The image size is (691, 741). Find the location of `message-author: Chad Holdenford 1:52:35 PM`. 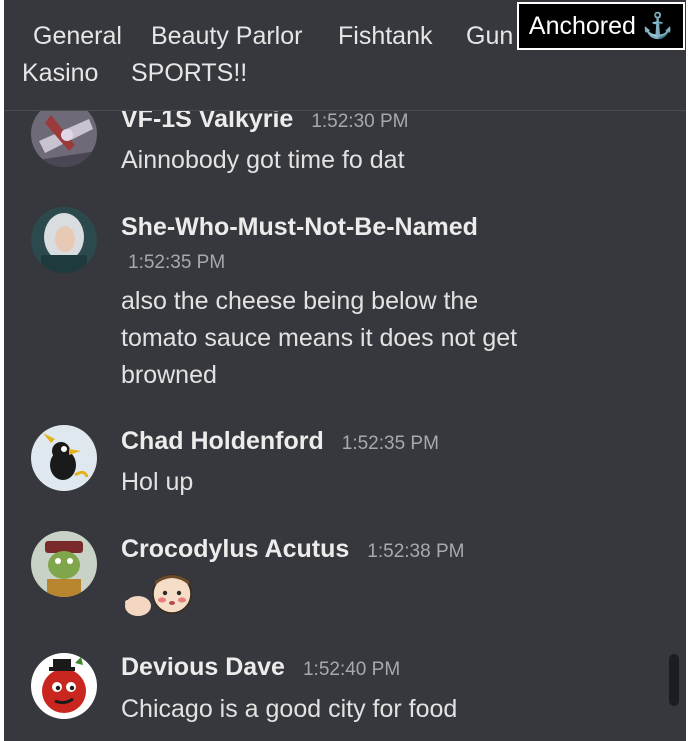

message-author: Chad Holdenford 1:52:35 PM is located at coordinates (280, 441).